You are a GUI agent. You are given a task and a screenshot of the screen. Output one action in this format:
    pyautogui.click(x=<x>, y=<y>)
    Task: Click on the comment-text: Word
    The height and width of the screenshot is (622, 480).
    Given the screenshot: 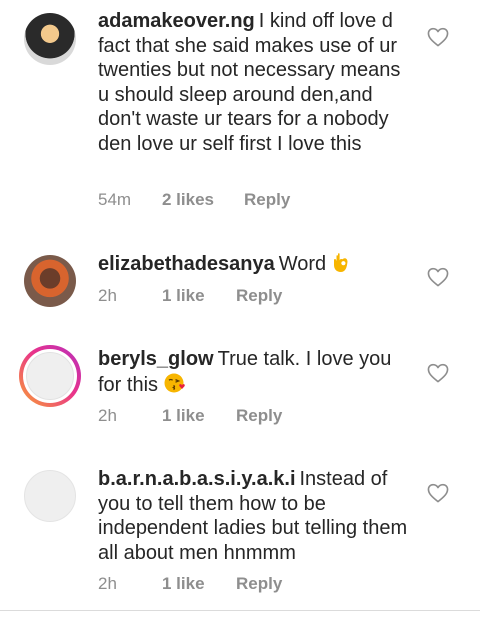 What is the action you would take?
    pyautogui.click(x=302, y=264)
    